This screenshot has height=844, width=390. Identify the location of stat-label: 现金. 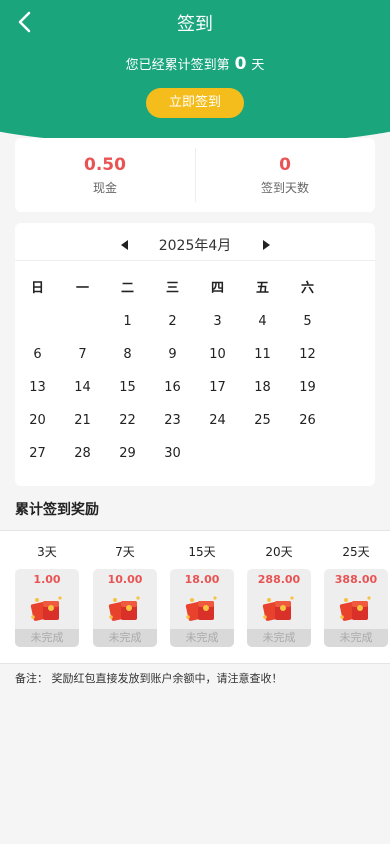
(104, 188).